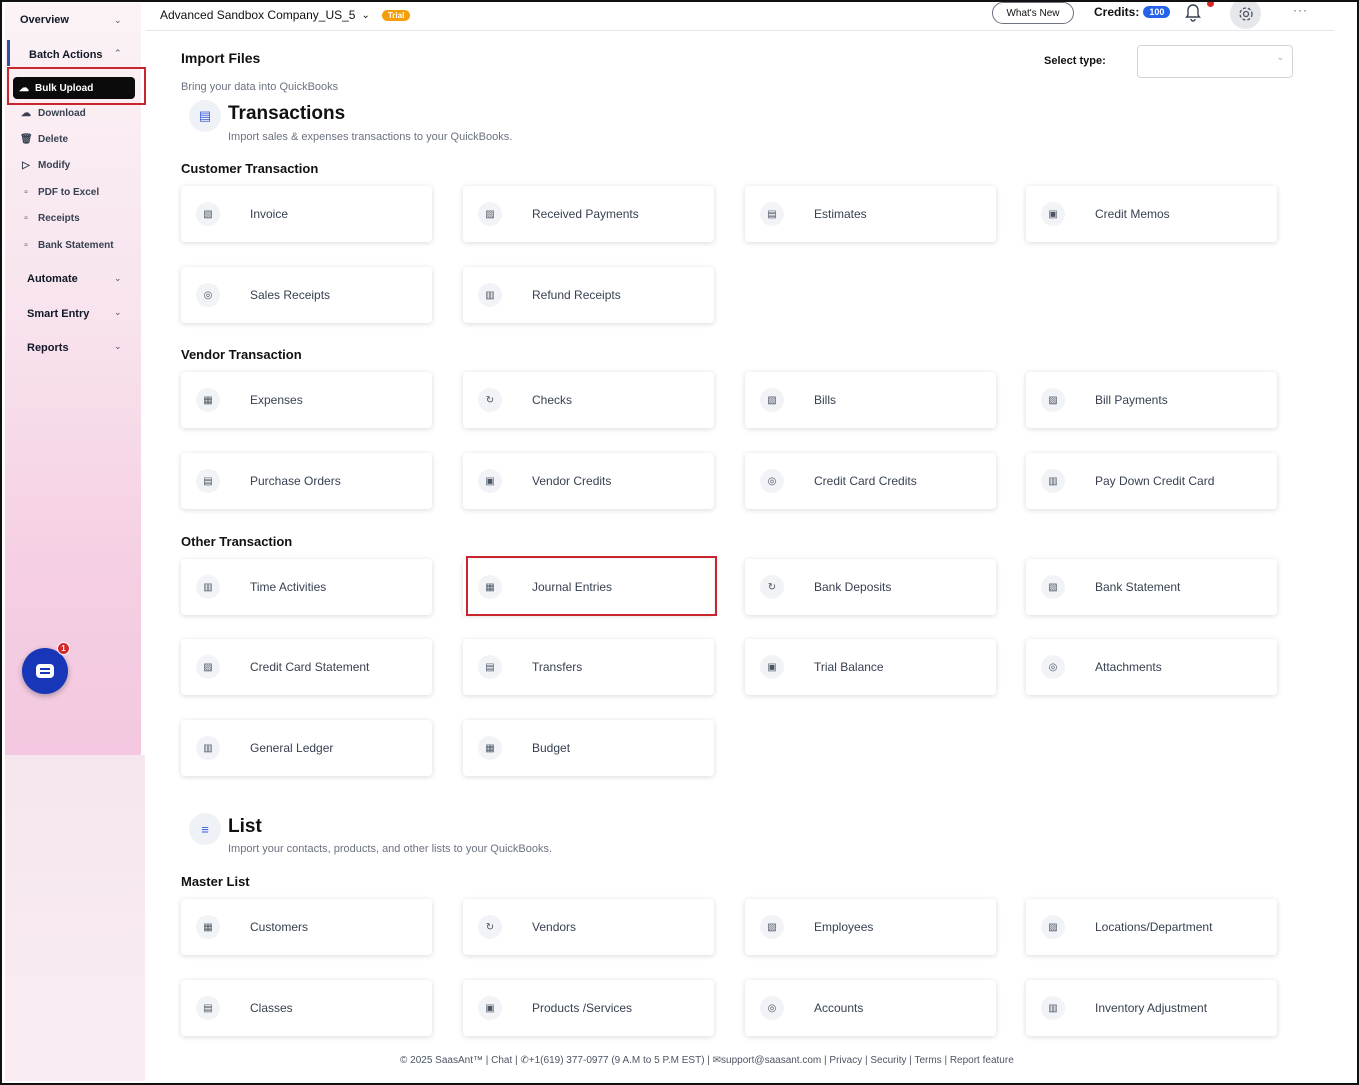 The width and height of the screenshot is (1359, 1085). What do you see at coordinates (48, 348) in the screenshot?
I see `nav-reports: Reports` at bounding box center [48, 348].